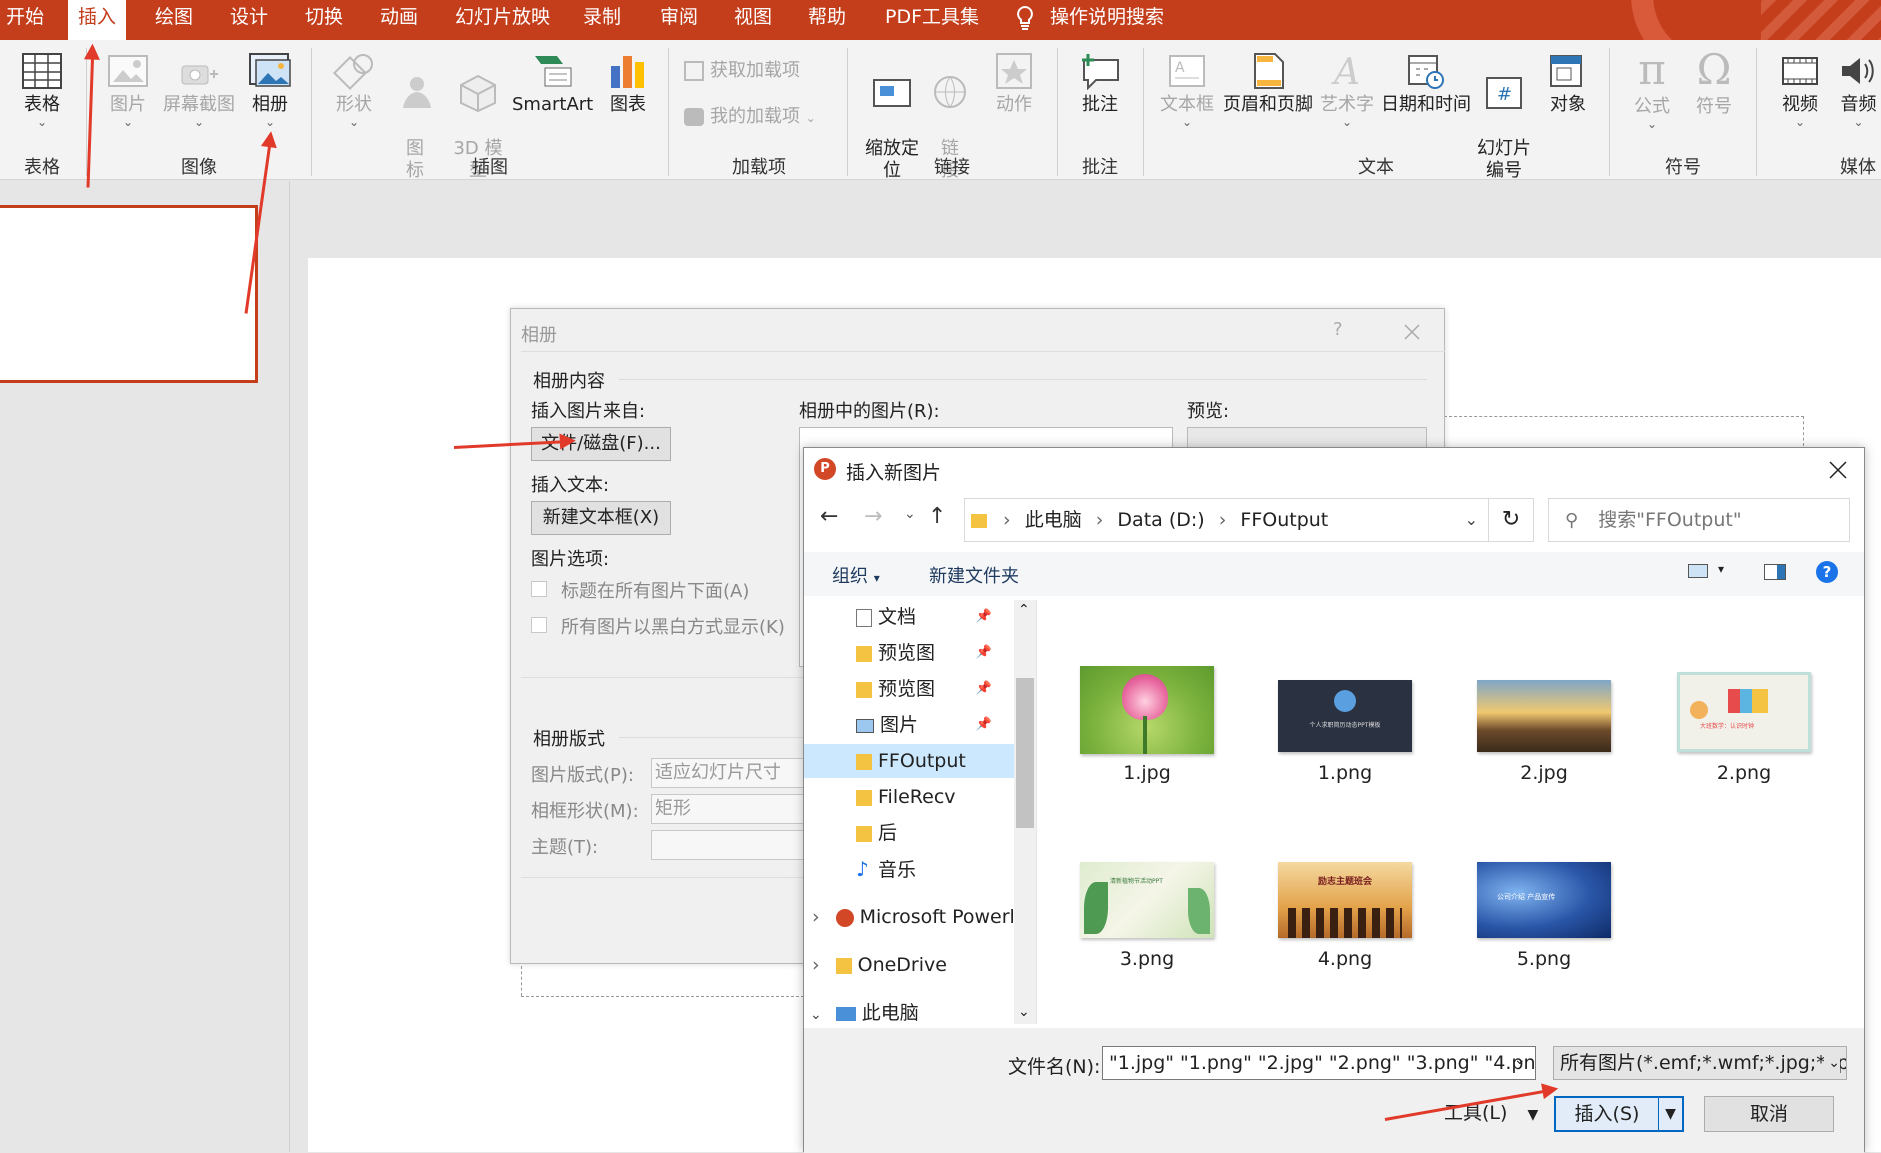 The height and width of the screenshot is (1153, 1881). I want to click on file-thumbnail-1-jpg, so click(1147, 710).